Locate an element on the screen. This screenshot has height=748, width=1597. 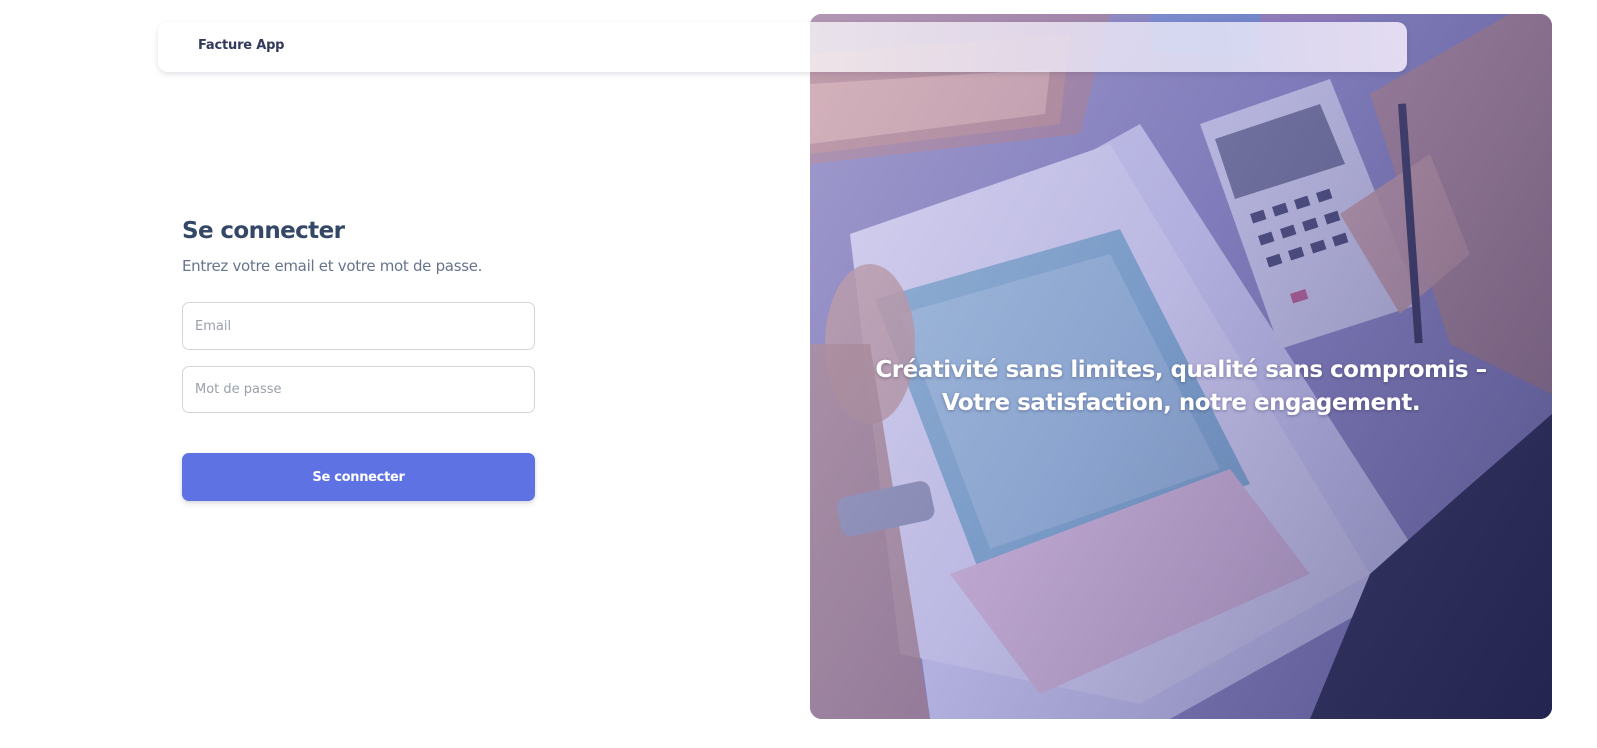
top-navbar: Facture App is located at coordinates (782, 47).